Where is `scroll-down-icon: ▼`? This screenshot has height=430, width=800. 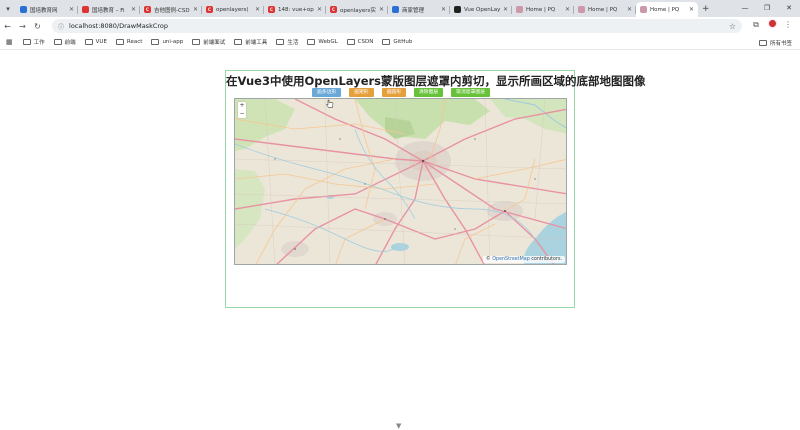 scroll-down-icon: ▼ is located at coordinates (398, 426).